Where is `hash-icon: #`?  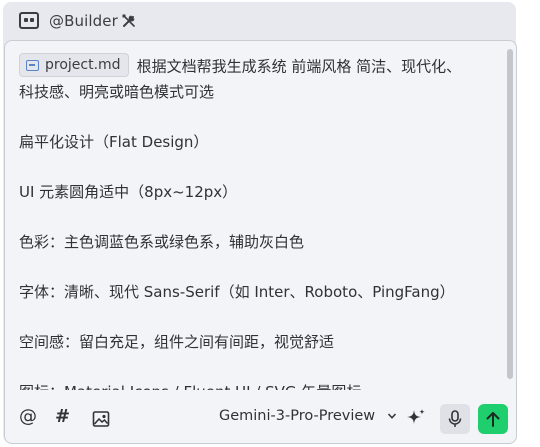 hash-icon: # is located at coordinates (65, 417).